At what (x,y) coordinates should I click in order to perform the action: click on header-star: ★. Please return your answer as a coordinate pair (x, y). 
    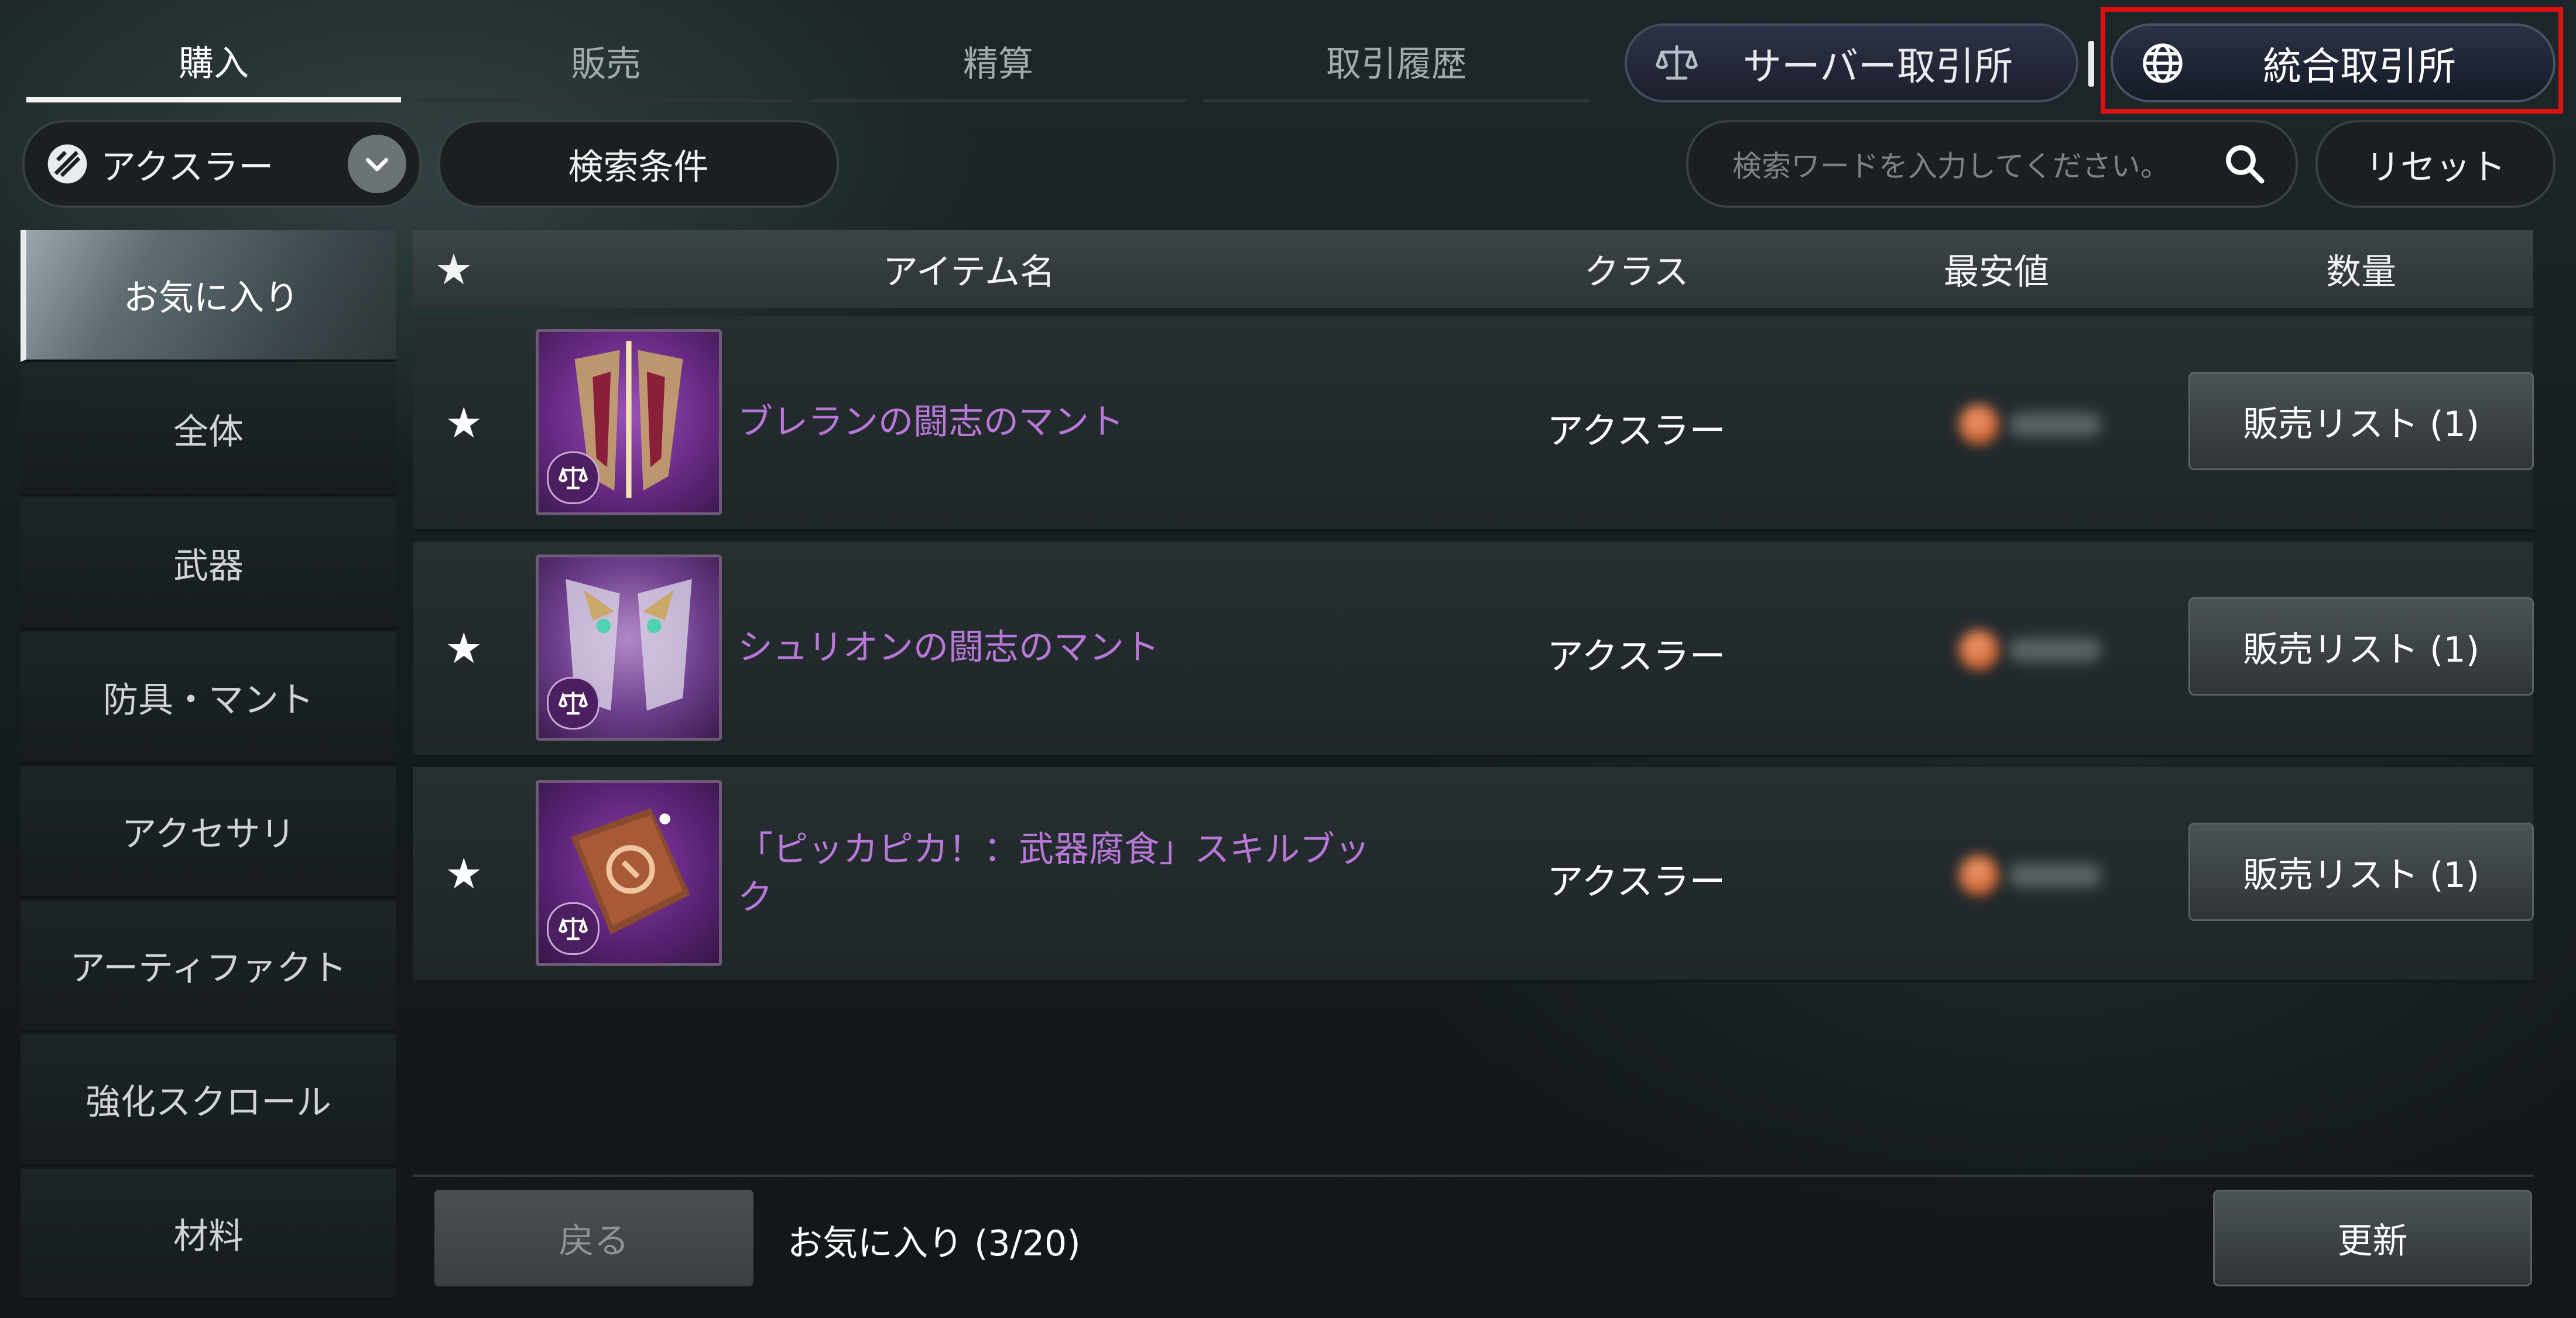
    Looking at the image, I should click on (454, 269).